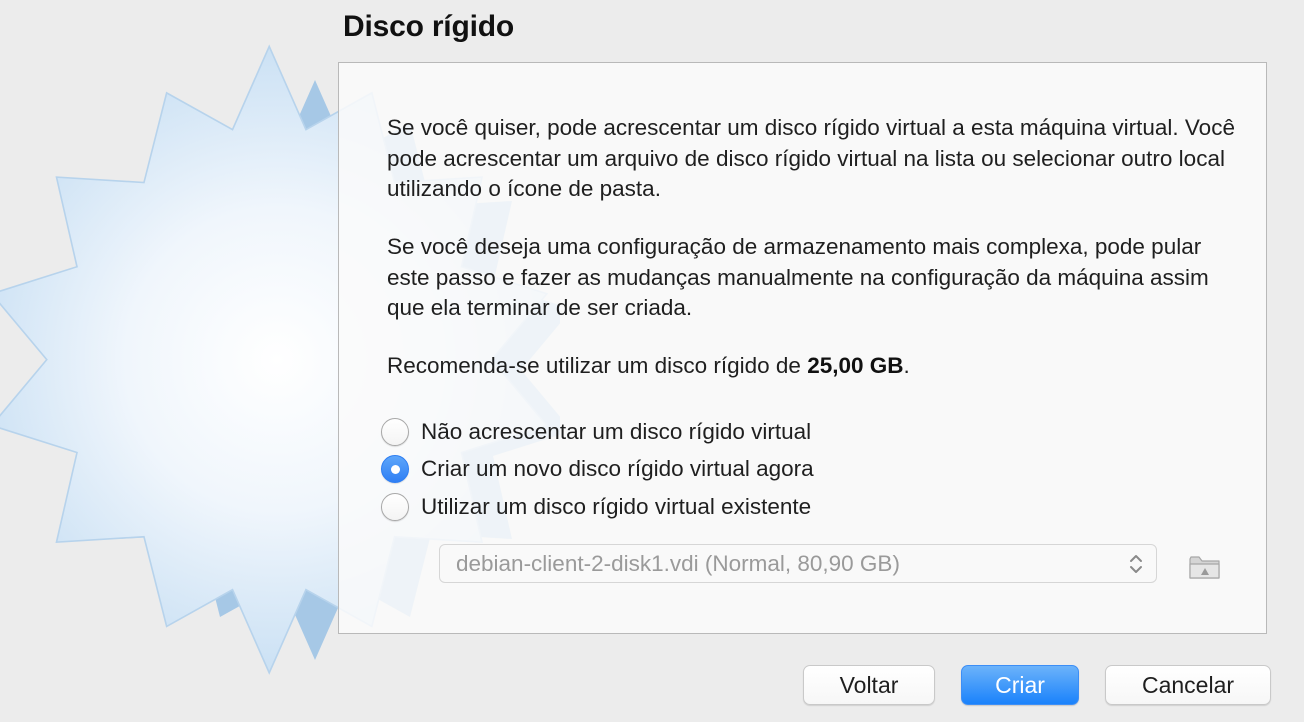 This screenshot has height=722, width=1304. I want to click on recommendation-suffix: ., so click(906, 365).